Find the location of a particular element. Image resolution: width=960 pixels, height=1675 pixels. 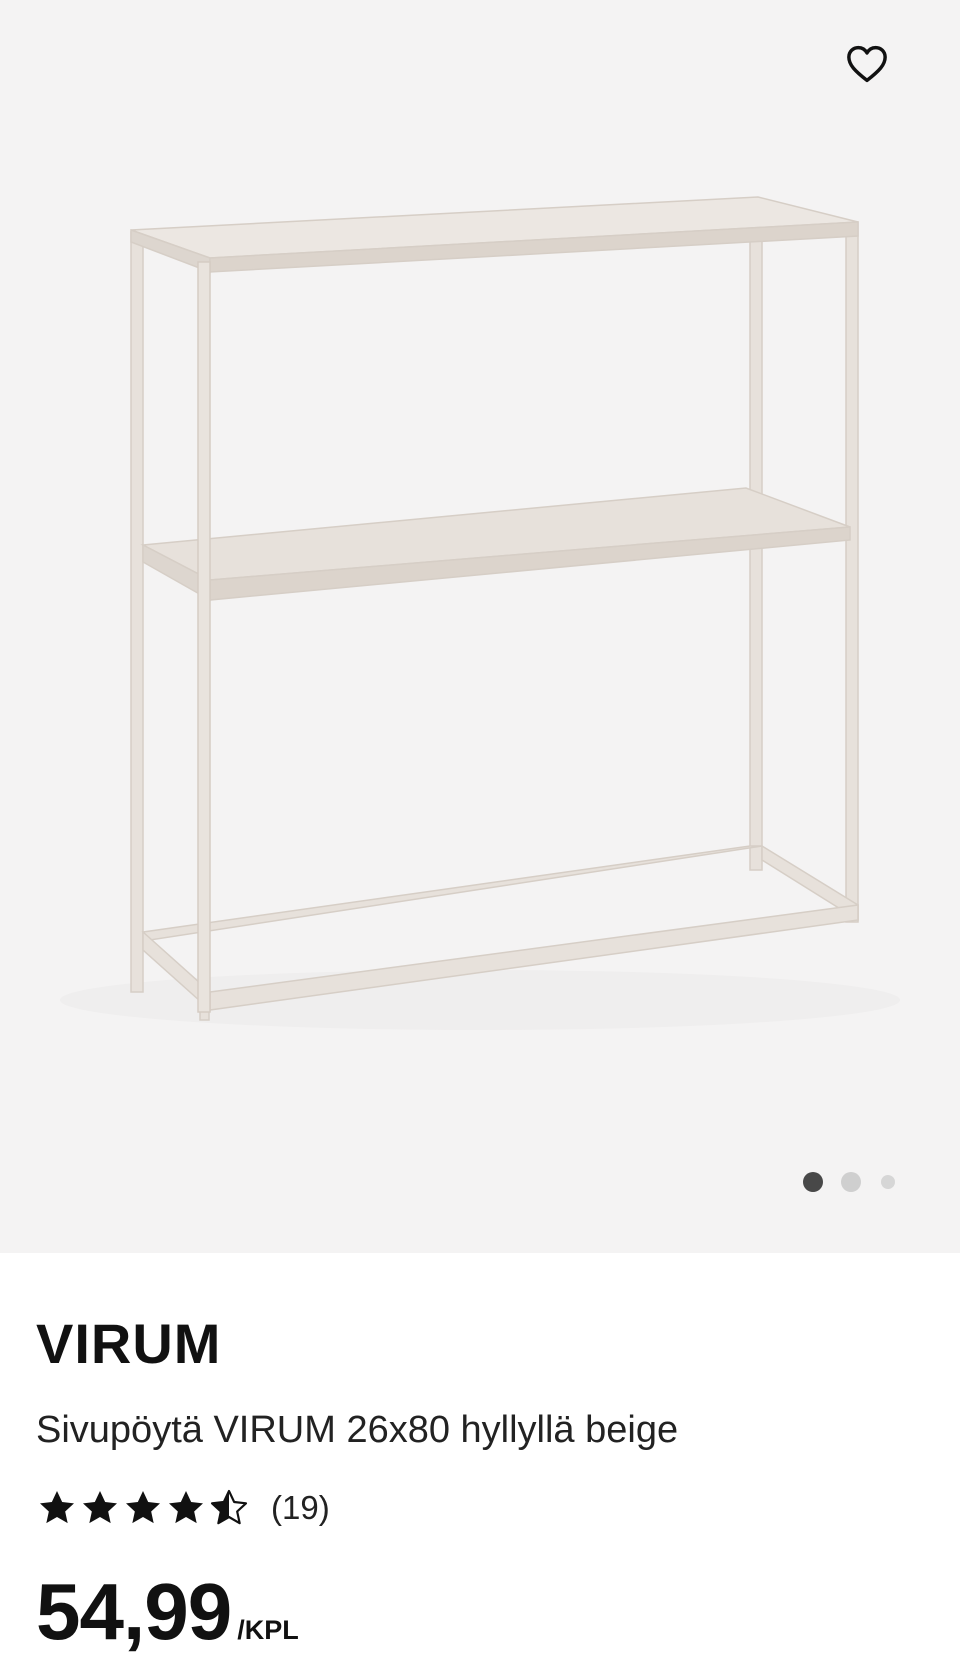

favorite-button is located at coordinates (867, 64).